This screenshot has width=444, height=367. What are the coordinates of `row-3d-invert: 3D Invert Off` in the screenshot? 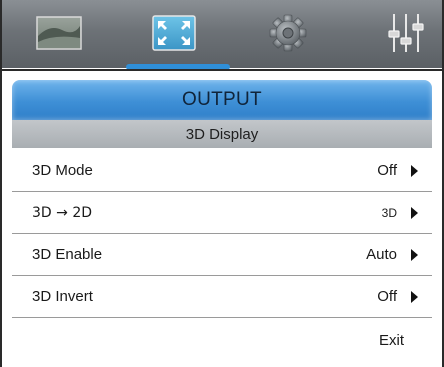 It's located at (222, 297).